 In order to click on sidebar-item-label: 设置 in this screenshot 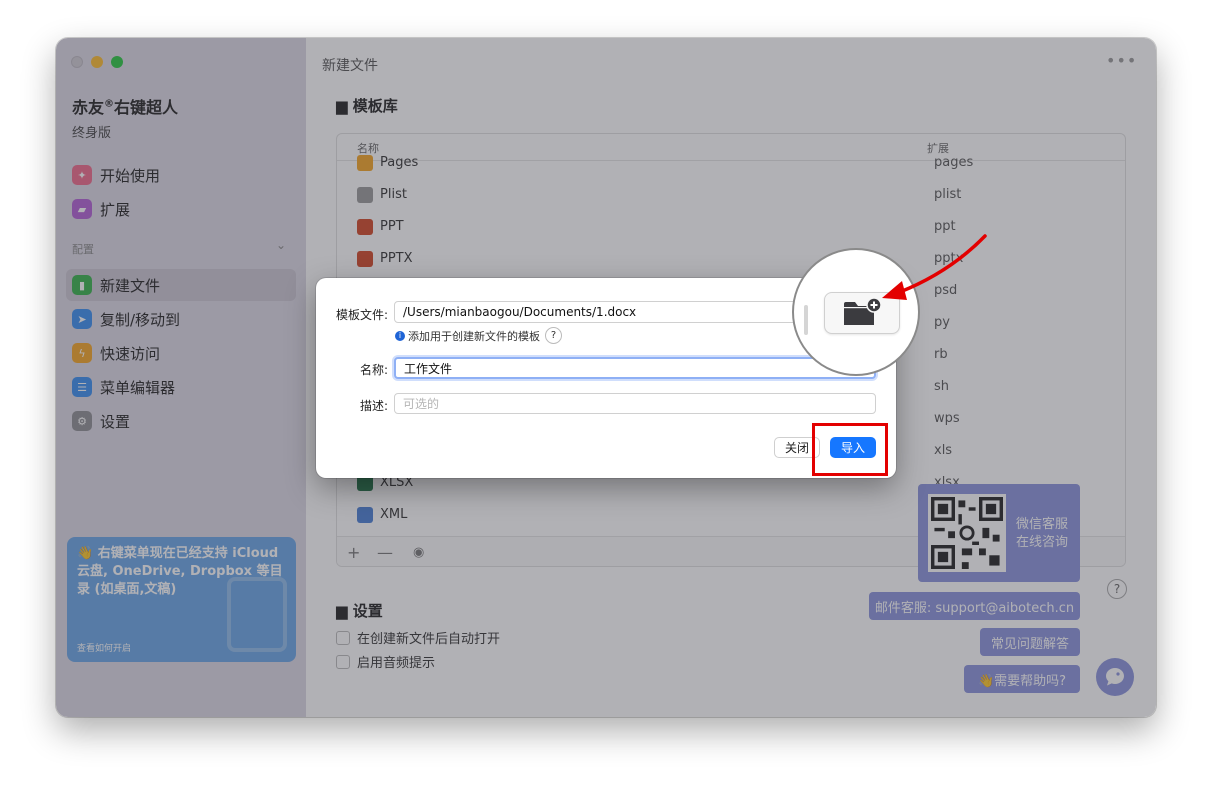, I will do `click(115, 421)`.